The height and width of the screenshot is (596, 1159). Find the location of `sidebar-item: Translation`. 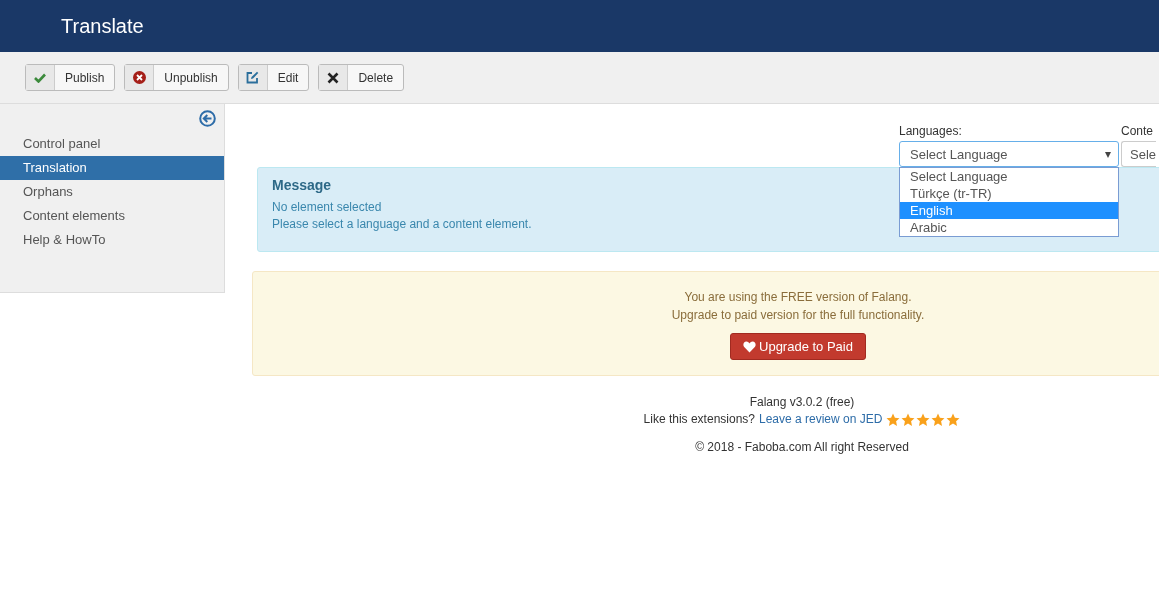

sidebar-item: Translation is located at coordinates (112, 168).